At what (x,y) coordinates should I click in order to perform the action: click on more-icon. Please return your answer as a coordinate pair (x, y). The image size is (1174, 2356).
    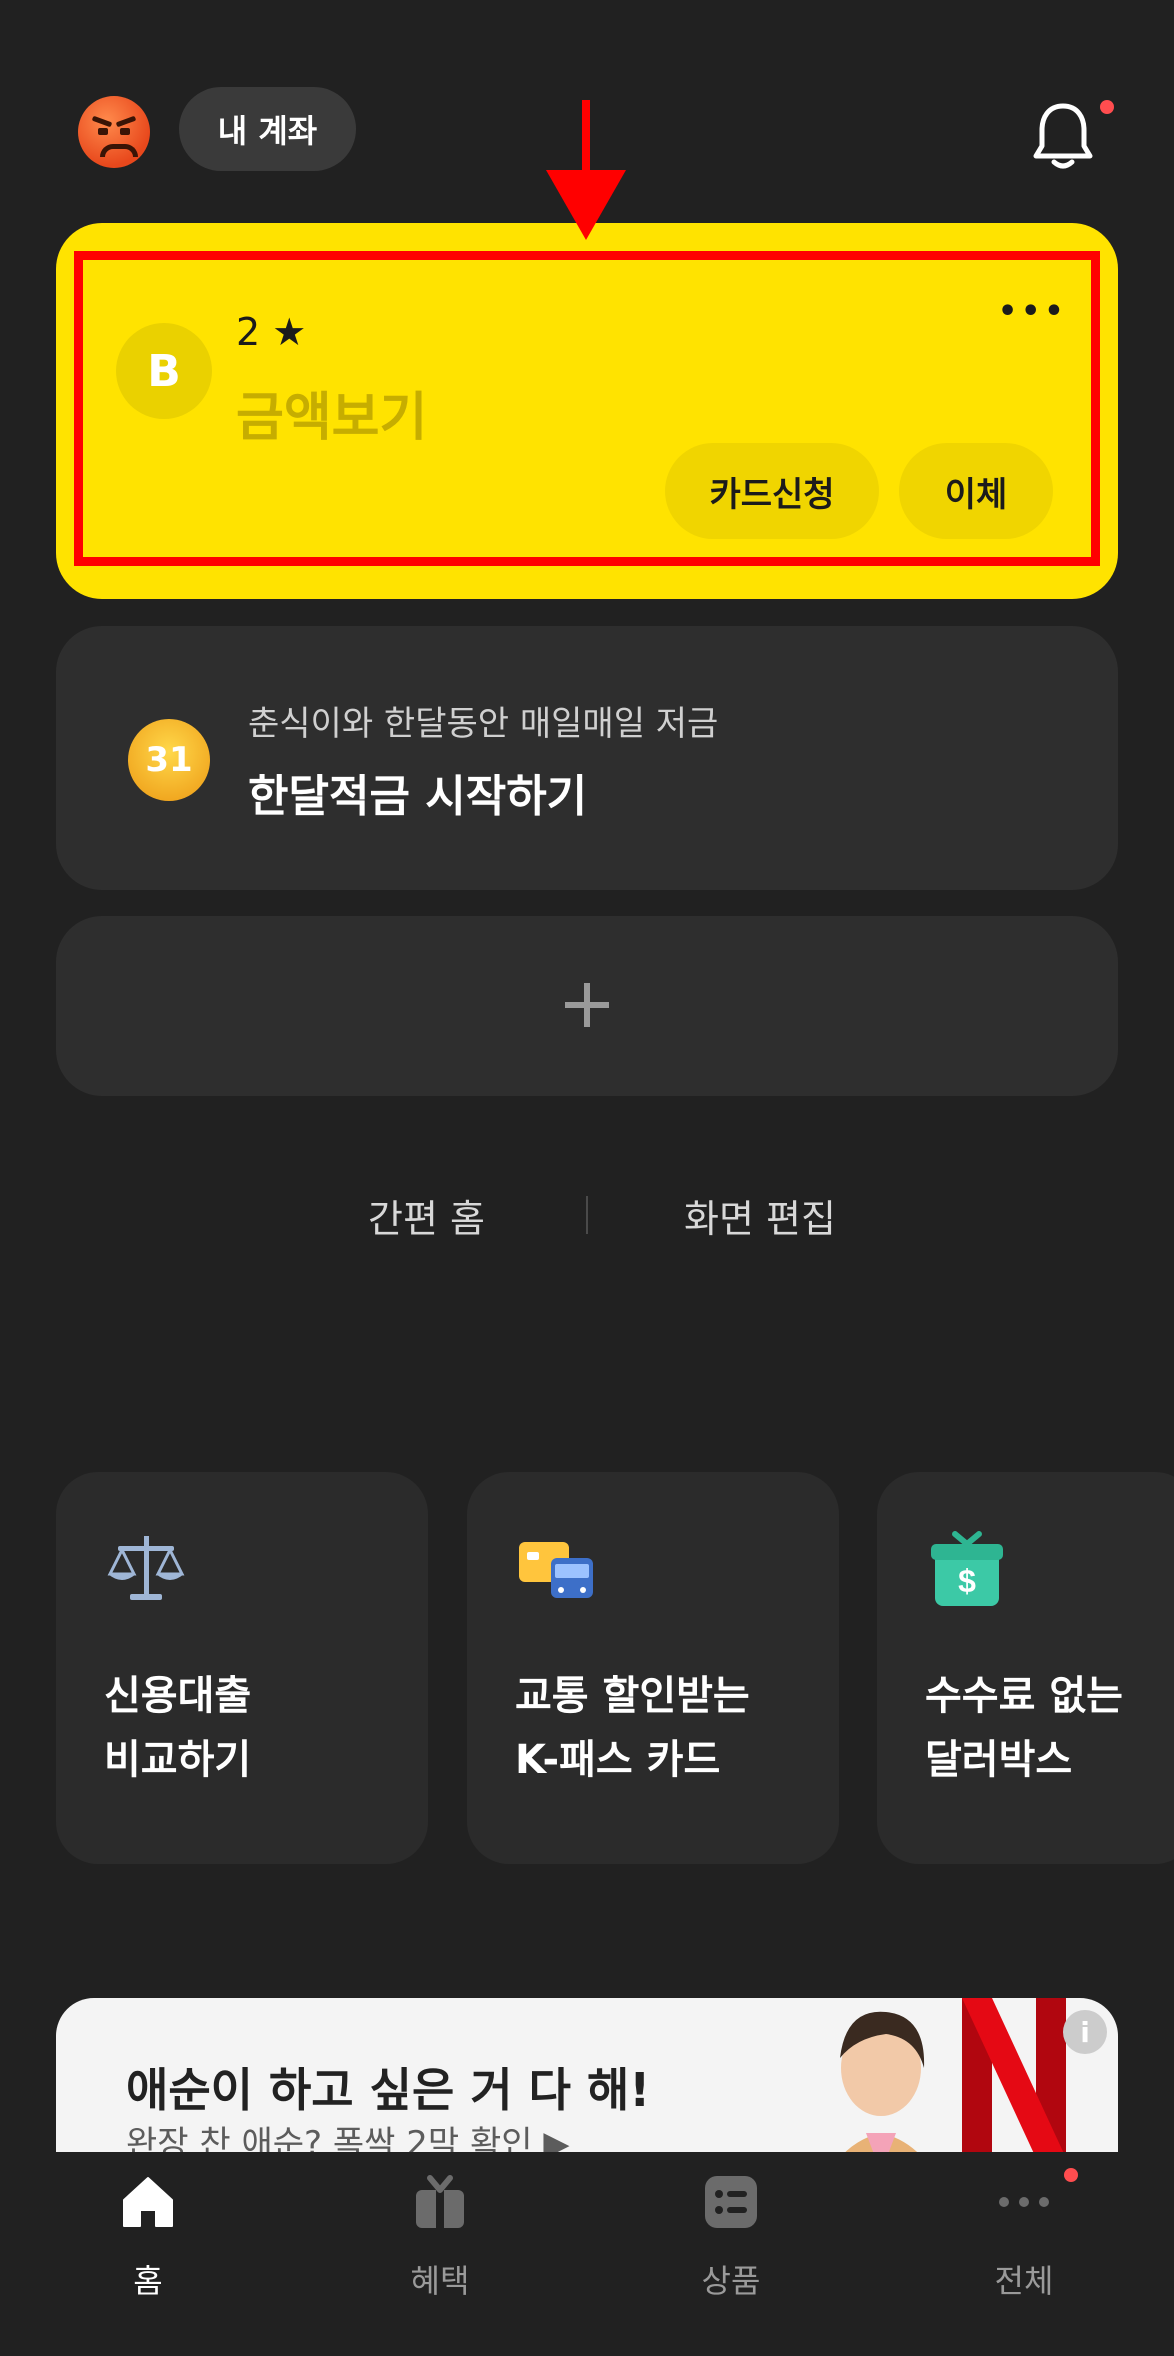
    Looking at the image, I should click on (1024, 2202).